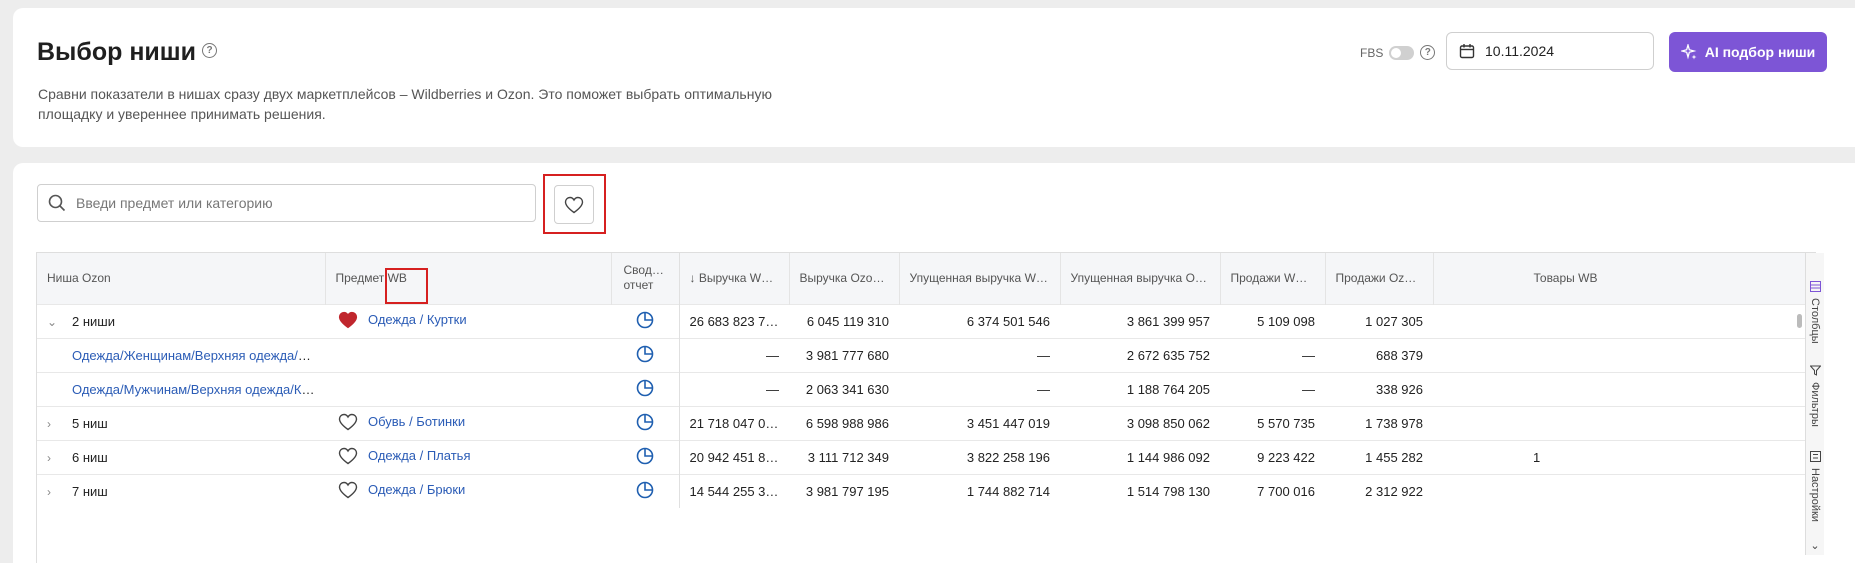 The width and height of the screenshot is (1855, 563). I want to click on cell-revenue-ozon: 6 045 119 310, so click(847, 321).